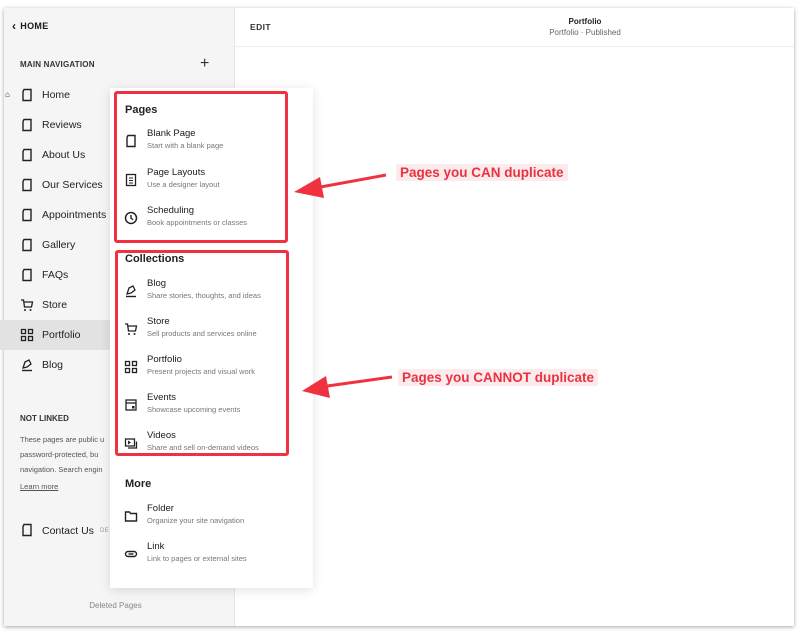  I want to click on cannot-duplicate-callout: Pages you CANNOT duplicate, so click(498, 377).